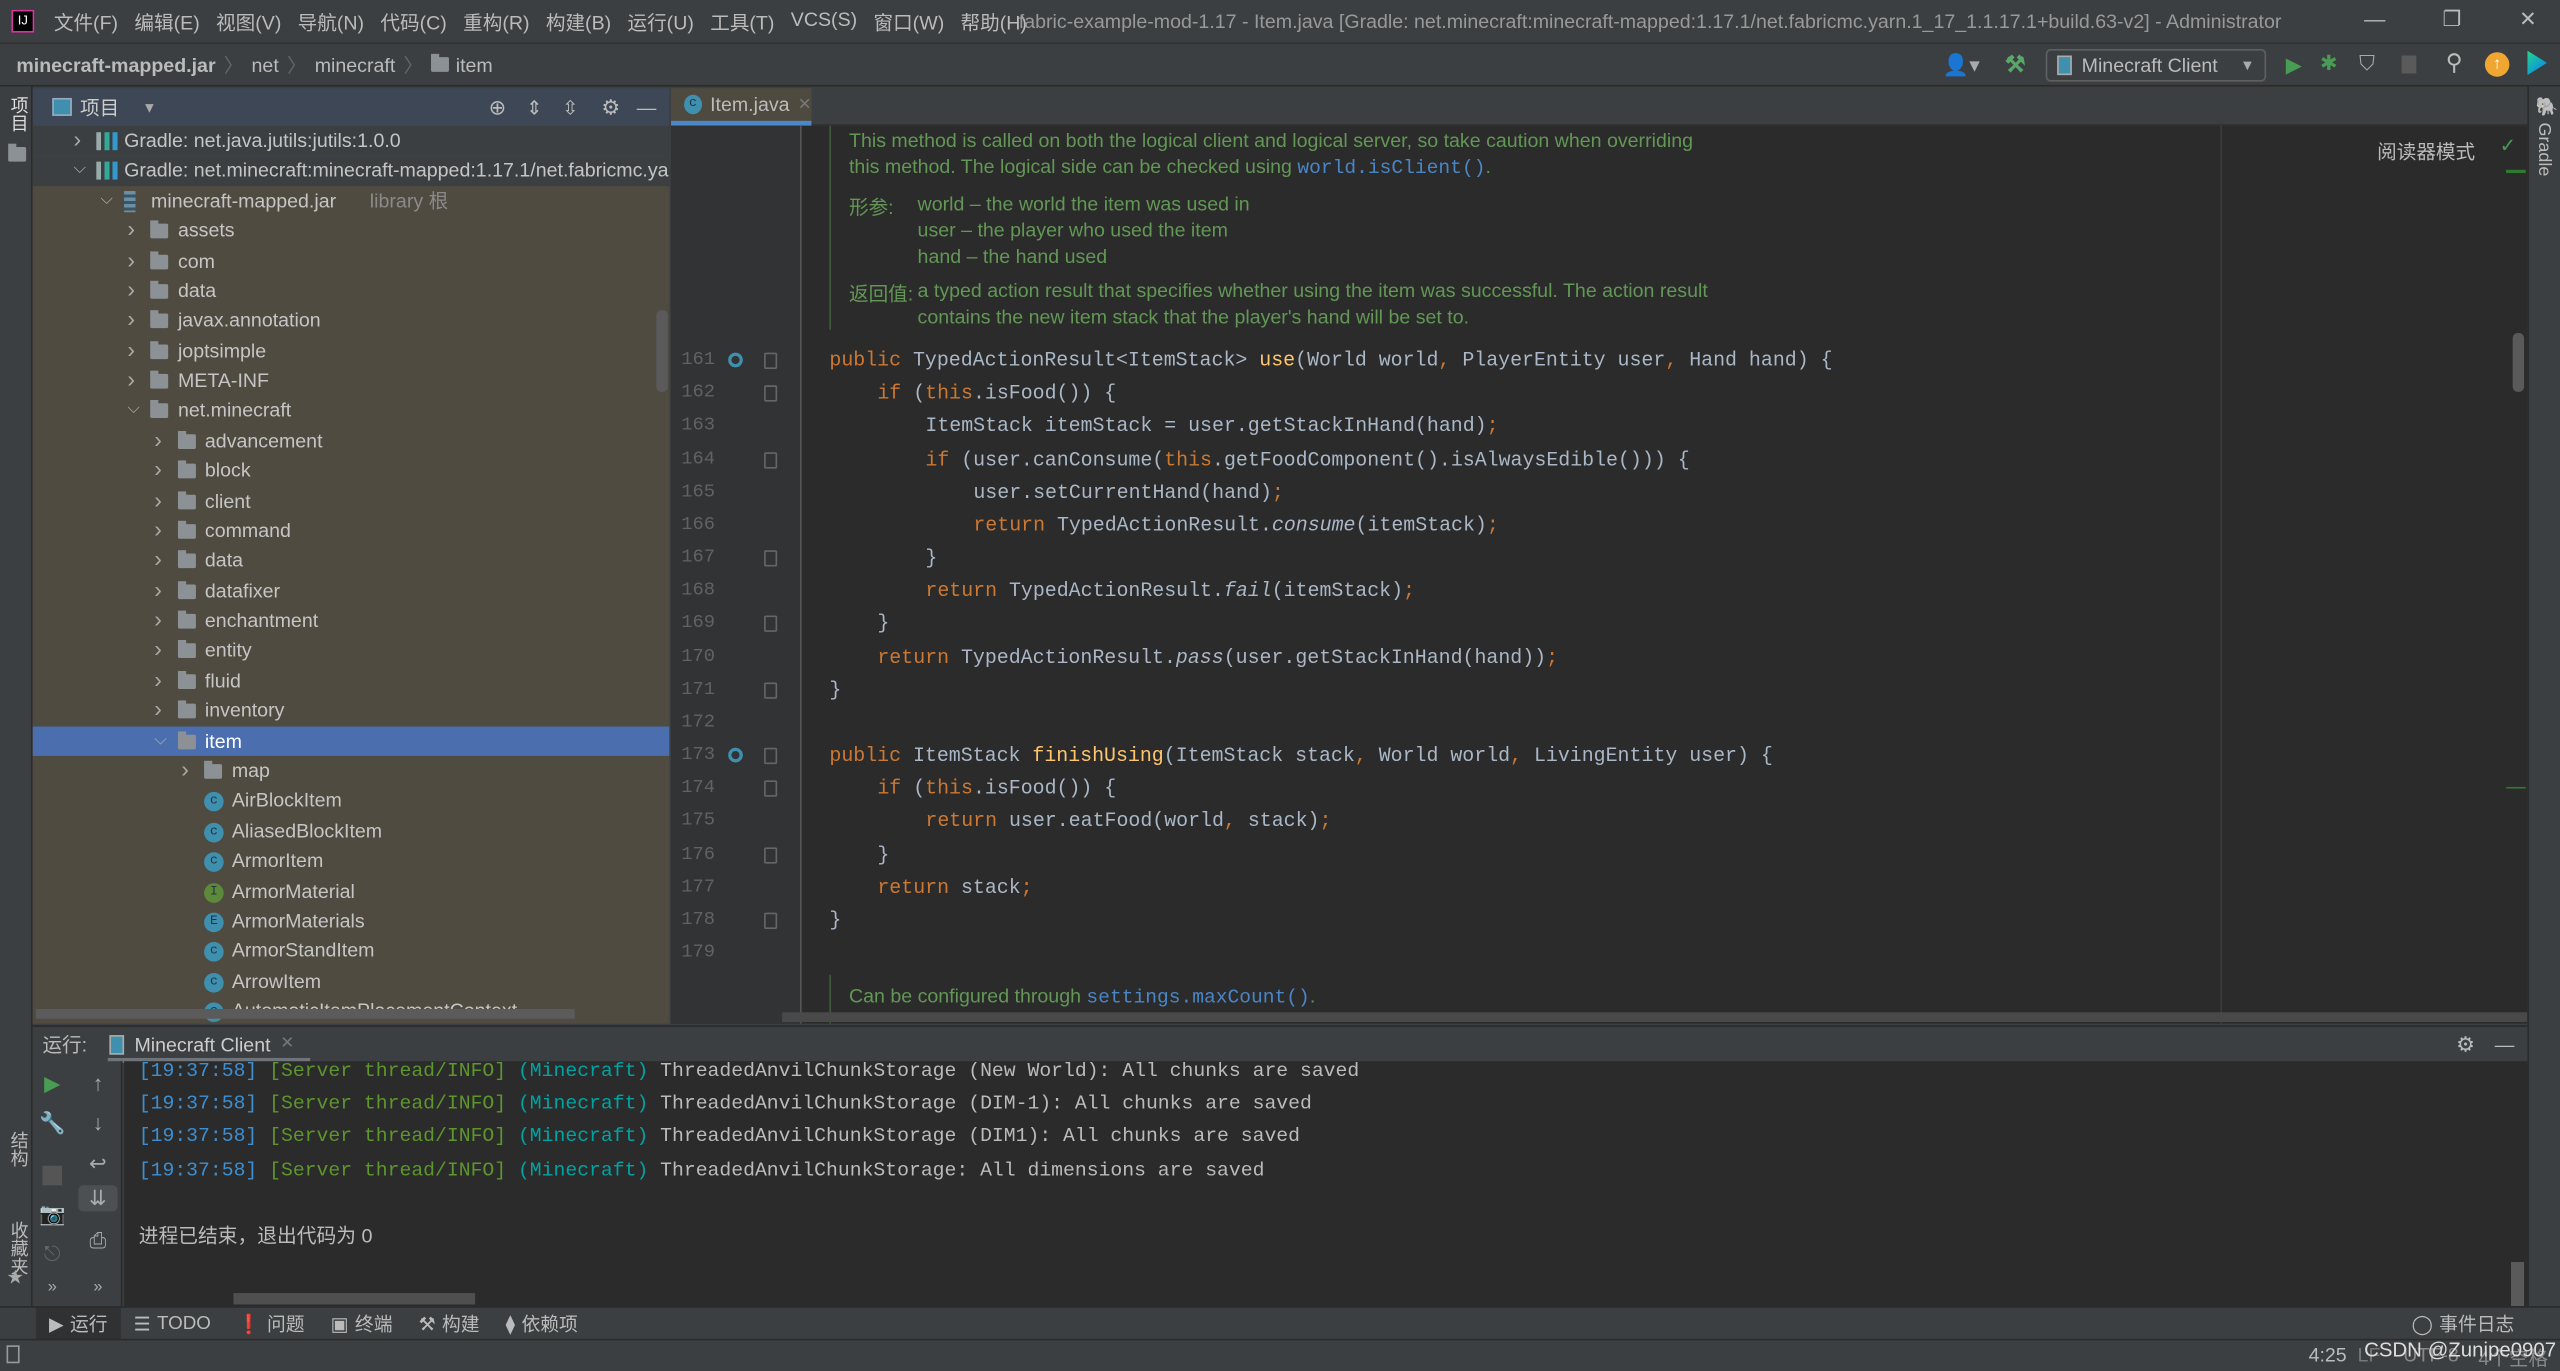 This screenshot has width=2560, height=1371. Describe the element at coordinates (52, 1175) in the screenshot. I see `stop-icon` at that location.